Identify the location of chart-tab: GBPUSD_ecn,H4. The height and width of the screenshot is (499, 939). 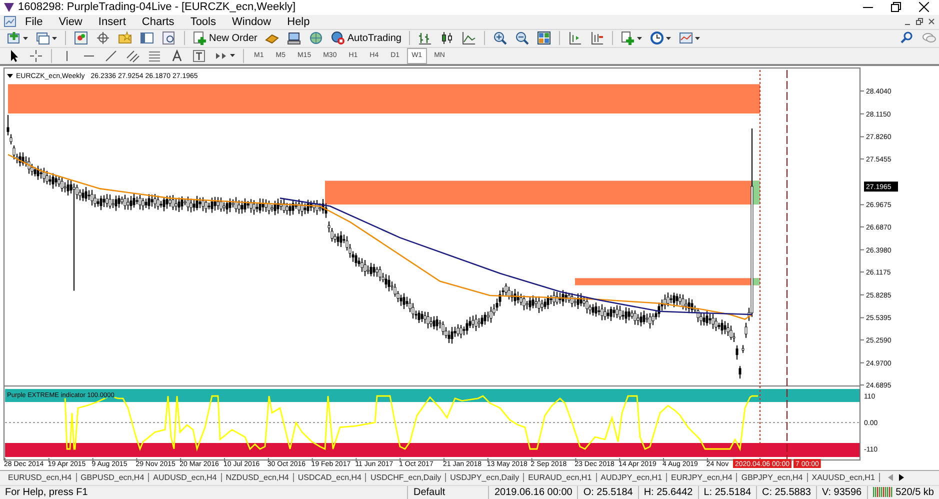
(113, 477).